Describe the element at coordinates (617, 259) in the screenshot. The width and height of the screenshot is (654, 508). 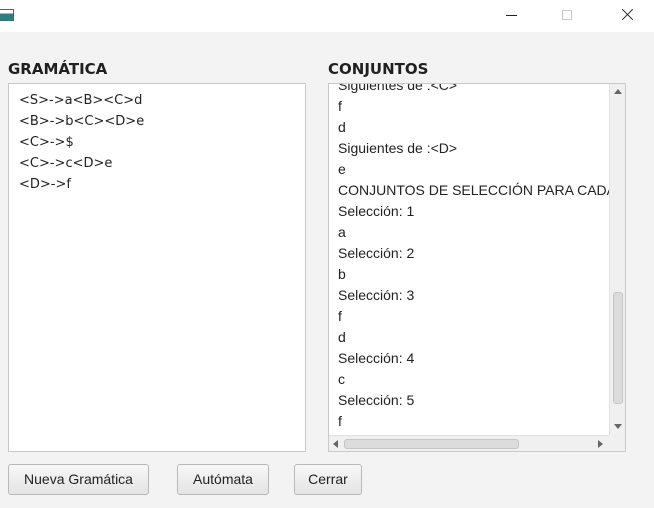
I see `vertical-scrollbar` at that location.